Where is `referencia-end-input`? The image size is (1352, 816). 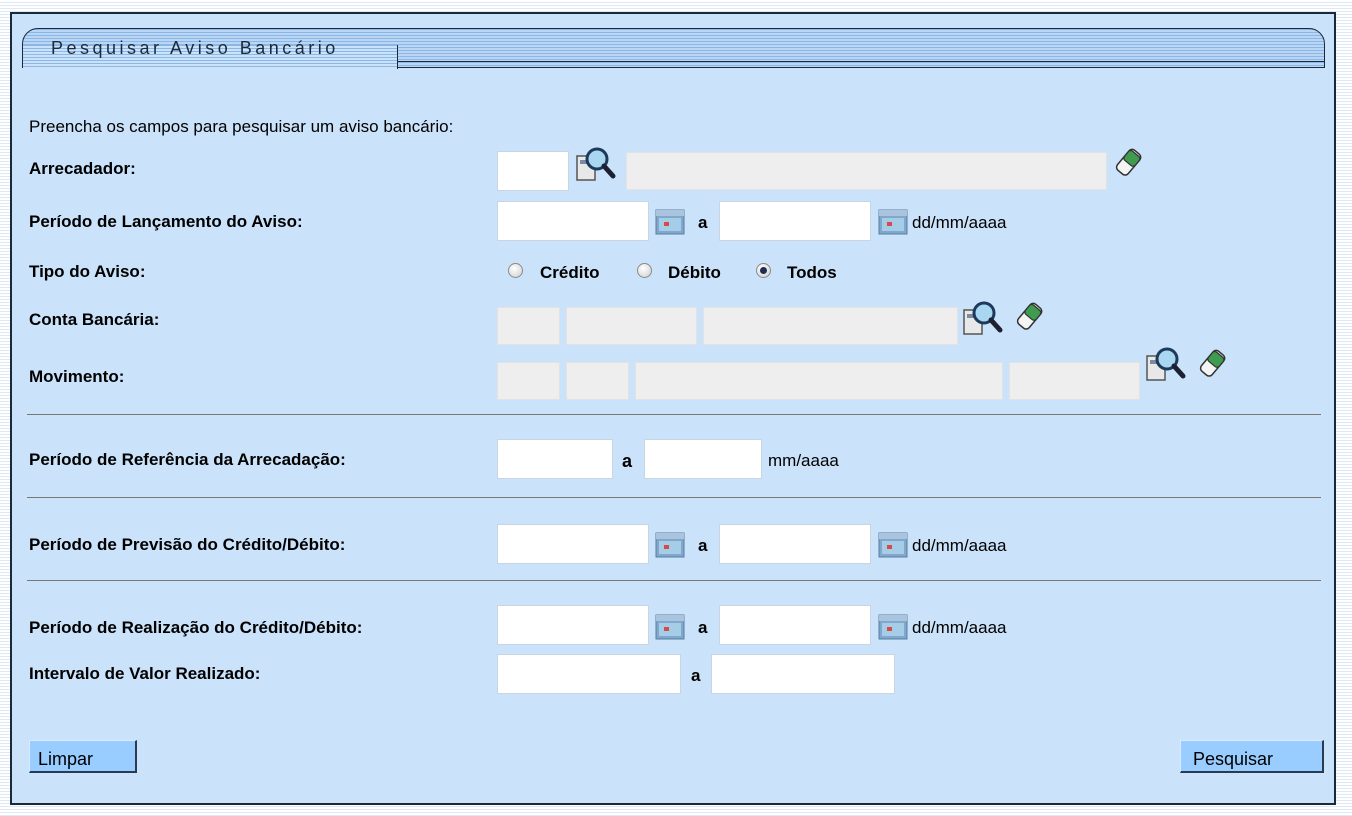
referencia-end-input is located at coordinates (703, 459).